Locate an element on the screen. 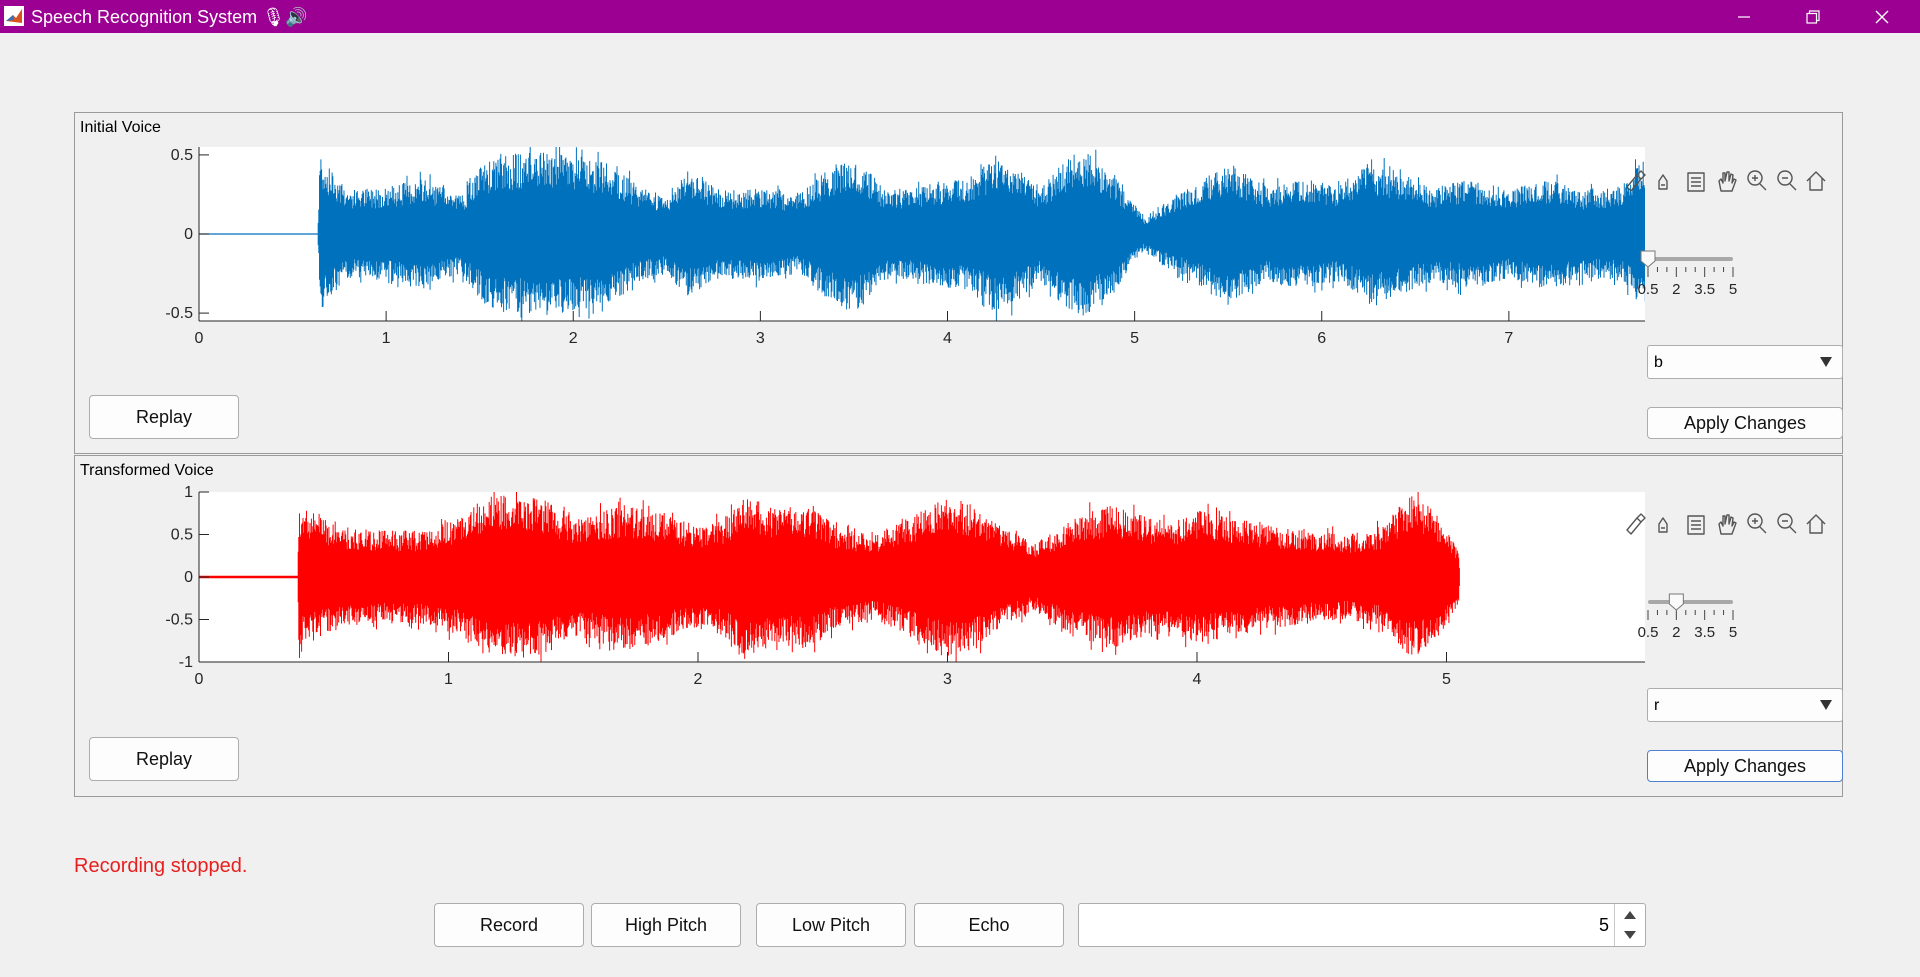  low-pitch-button: Low Pitch is located at coordinates (831, 925).